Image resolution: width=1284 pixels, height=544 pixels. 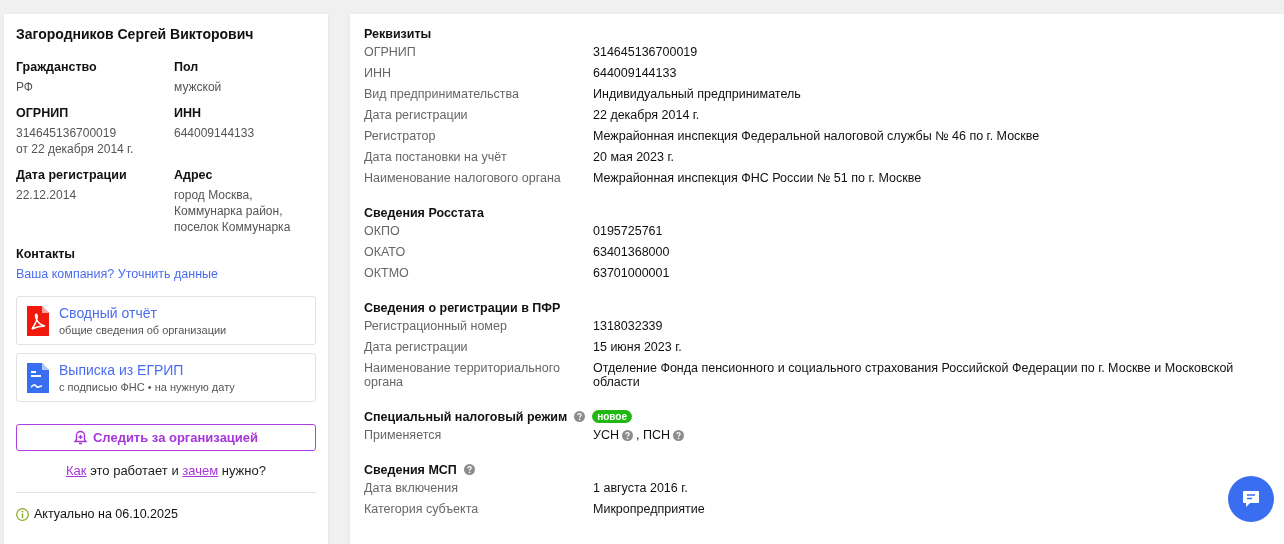 What do you see at coordinates (135, 34) in the screenshot?
I see `person-name: Загородников Сергей Викторович` at bounding box center [135, 34].